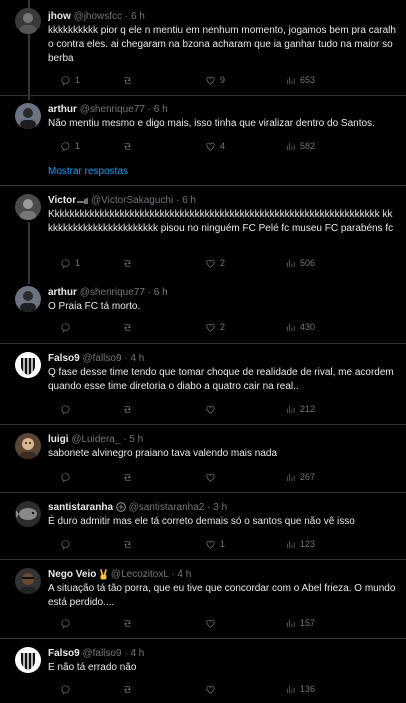  I want to click on user-handle: @LecozitoxL, so click(140, 574).